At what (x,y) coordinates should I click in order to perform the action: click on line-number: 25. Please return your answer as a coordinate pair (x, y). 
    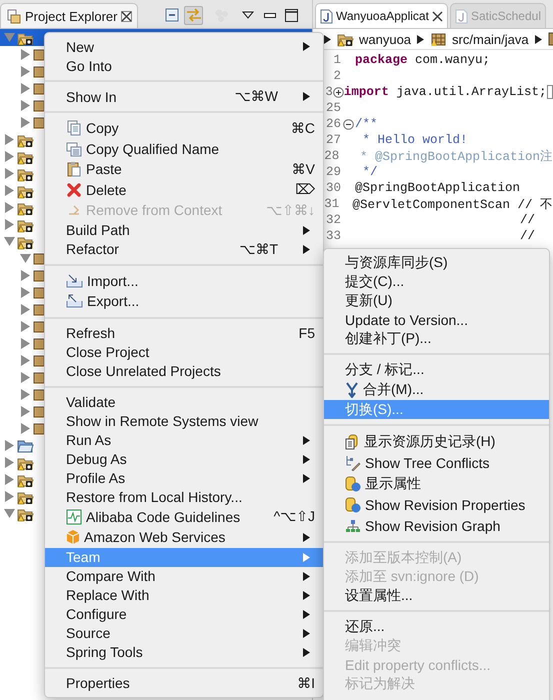
    Looking at the image, I should click on (332, 108).